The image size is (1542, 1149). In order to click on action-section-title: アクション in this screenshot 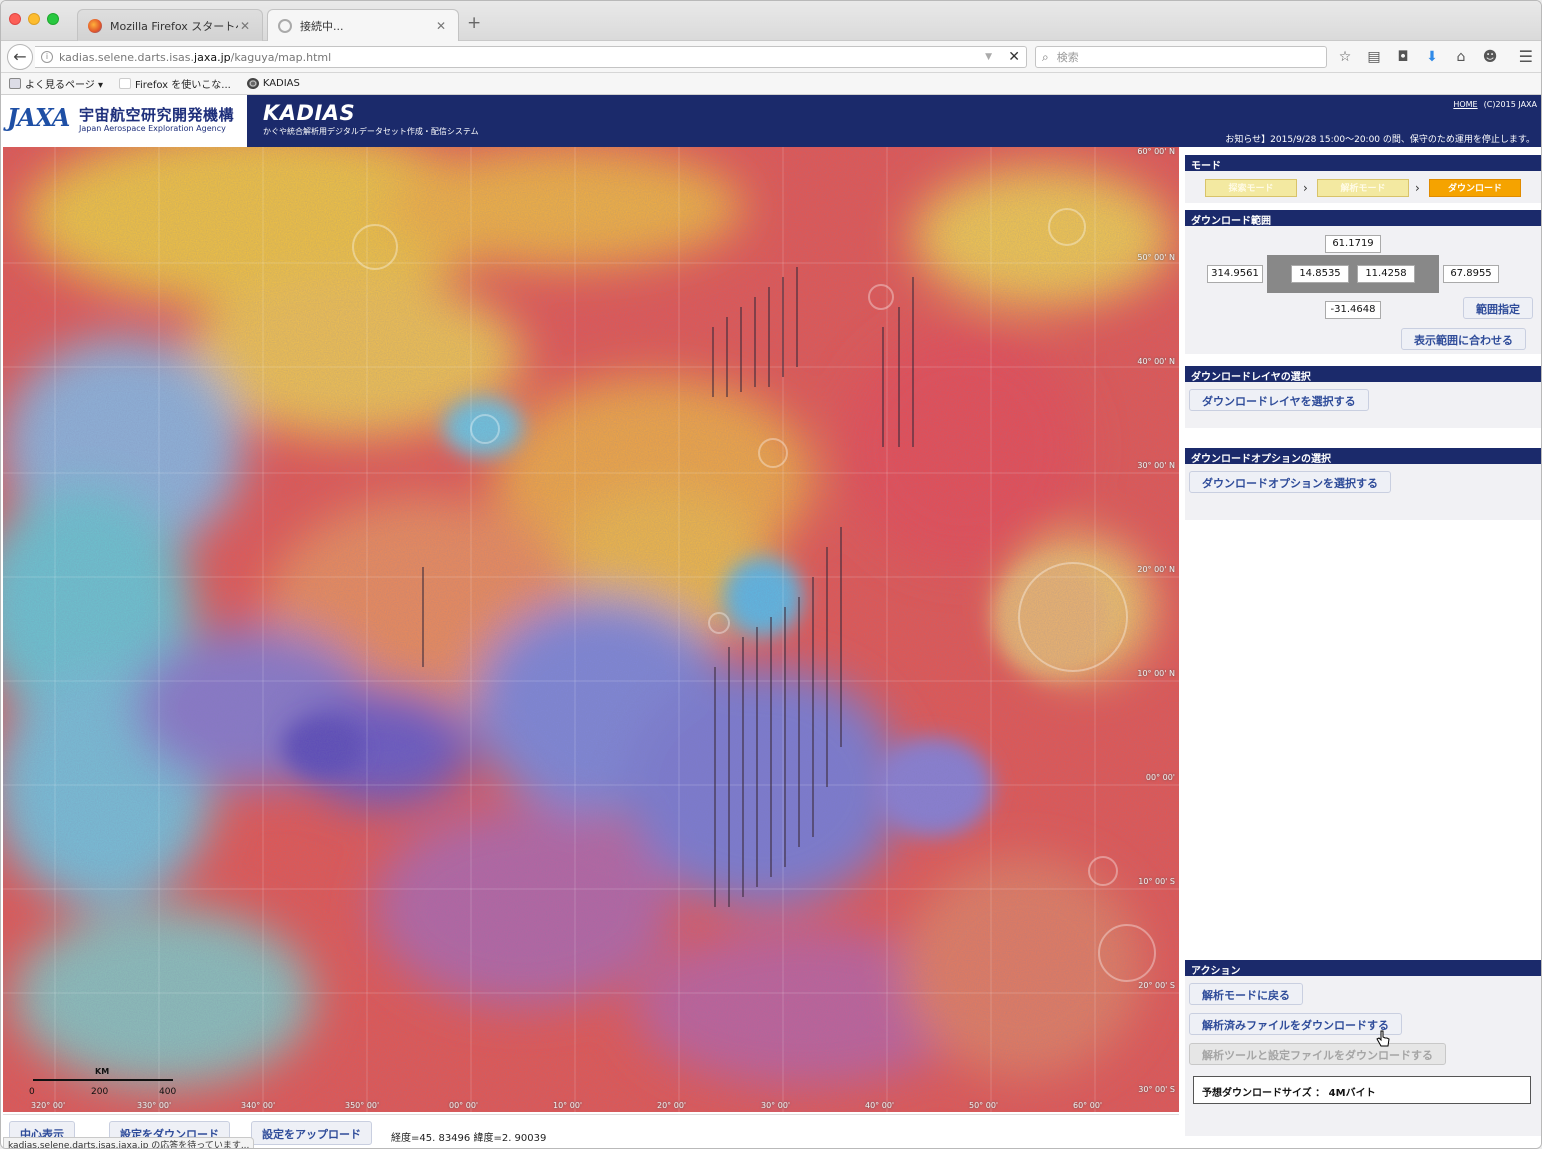, I will do `click(1363, 968)`.